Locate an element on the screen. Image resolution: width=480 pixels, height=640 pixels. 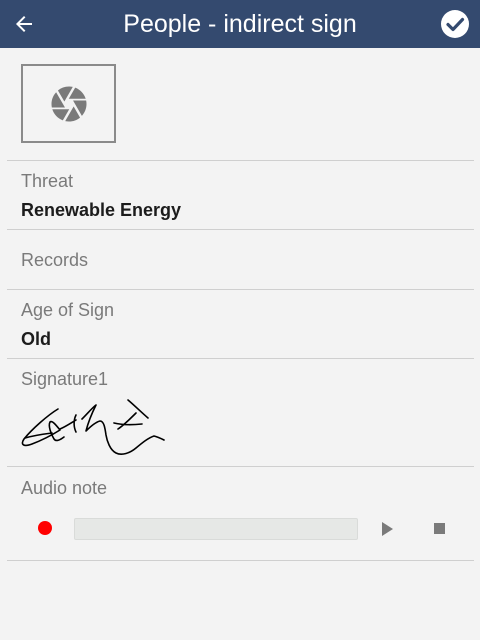
threat-value: Renewable Energy is located at coordinates (101, 210).